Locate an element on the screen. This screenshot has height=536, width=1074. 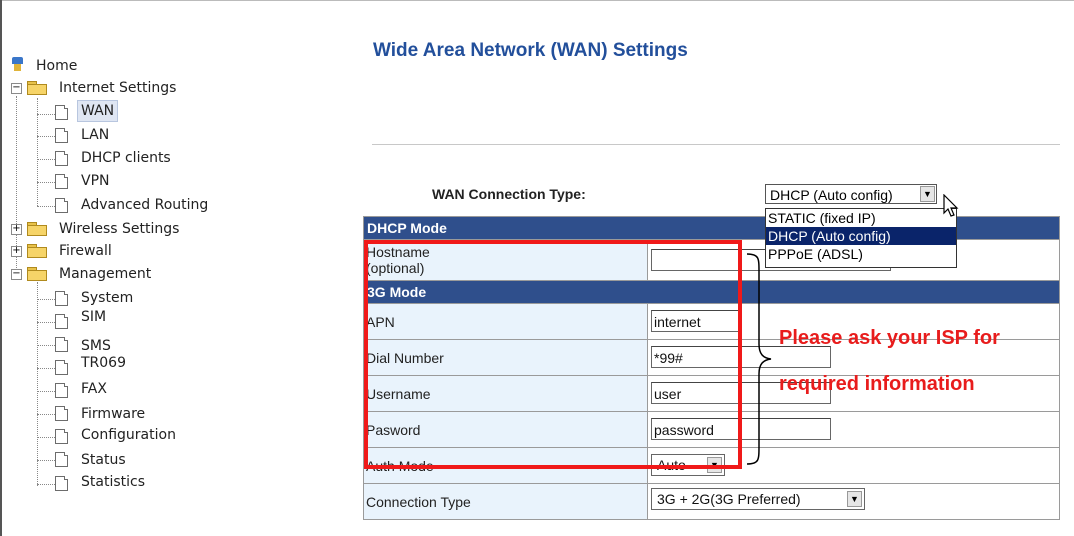
wan-connection-type-select: DHCP (Auto config) ▼ is located at coordinates (851, 194).